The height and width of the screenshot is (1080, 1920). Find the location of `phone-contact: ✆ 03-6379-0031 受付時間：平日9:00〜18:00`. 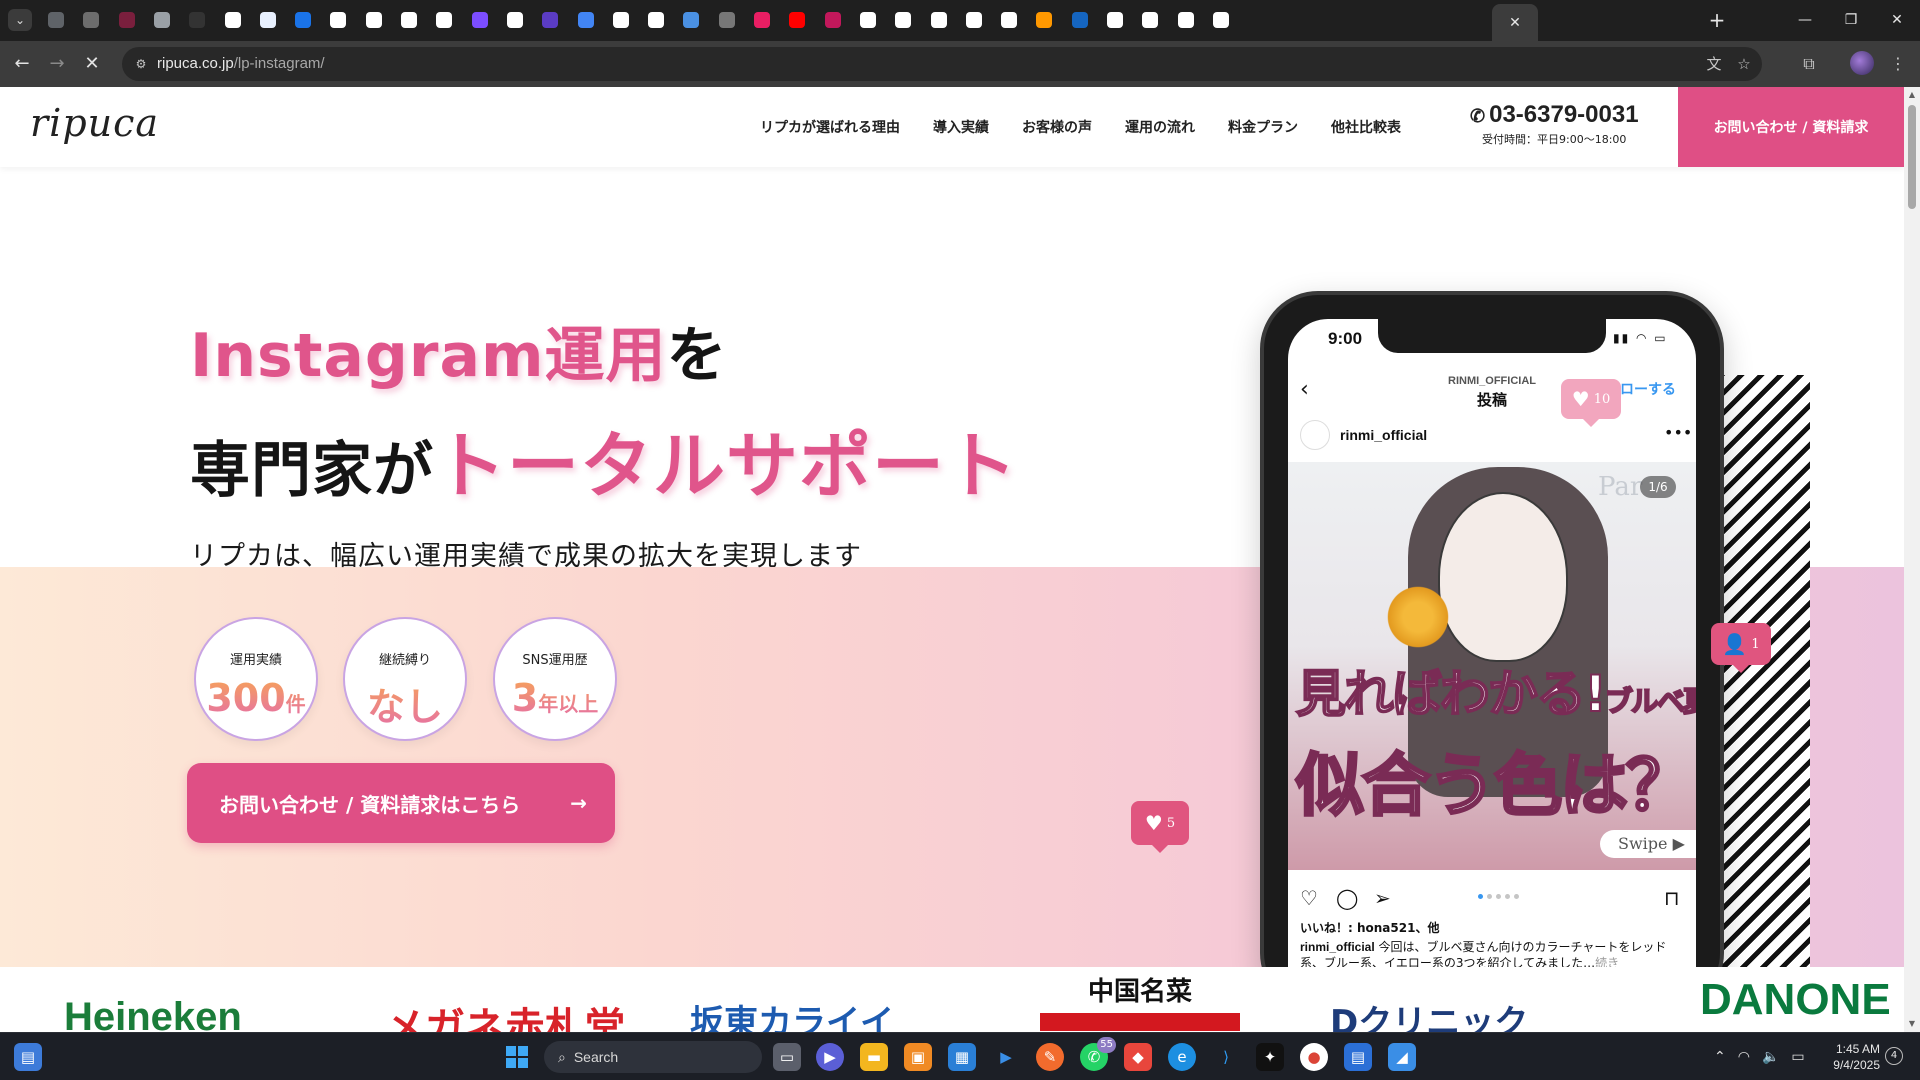

phone-contact: ✆ 03-6379-0031 受付時間：平日9:00〜18:00 is located at coordinates (1560, 124).